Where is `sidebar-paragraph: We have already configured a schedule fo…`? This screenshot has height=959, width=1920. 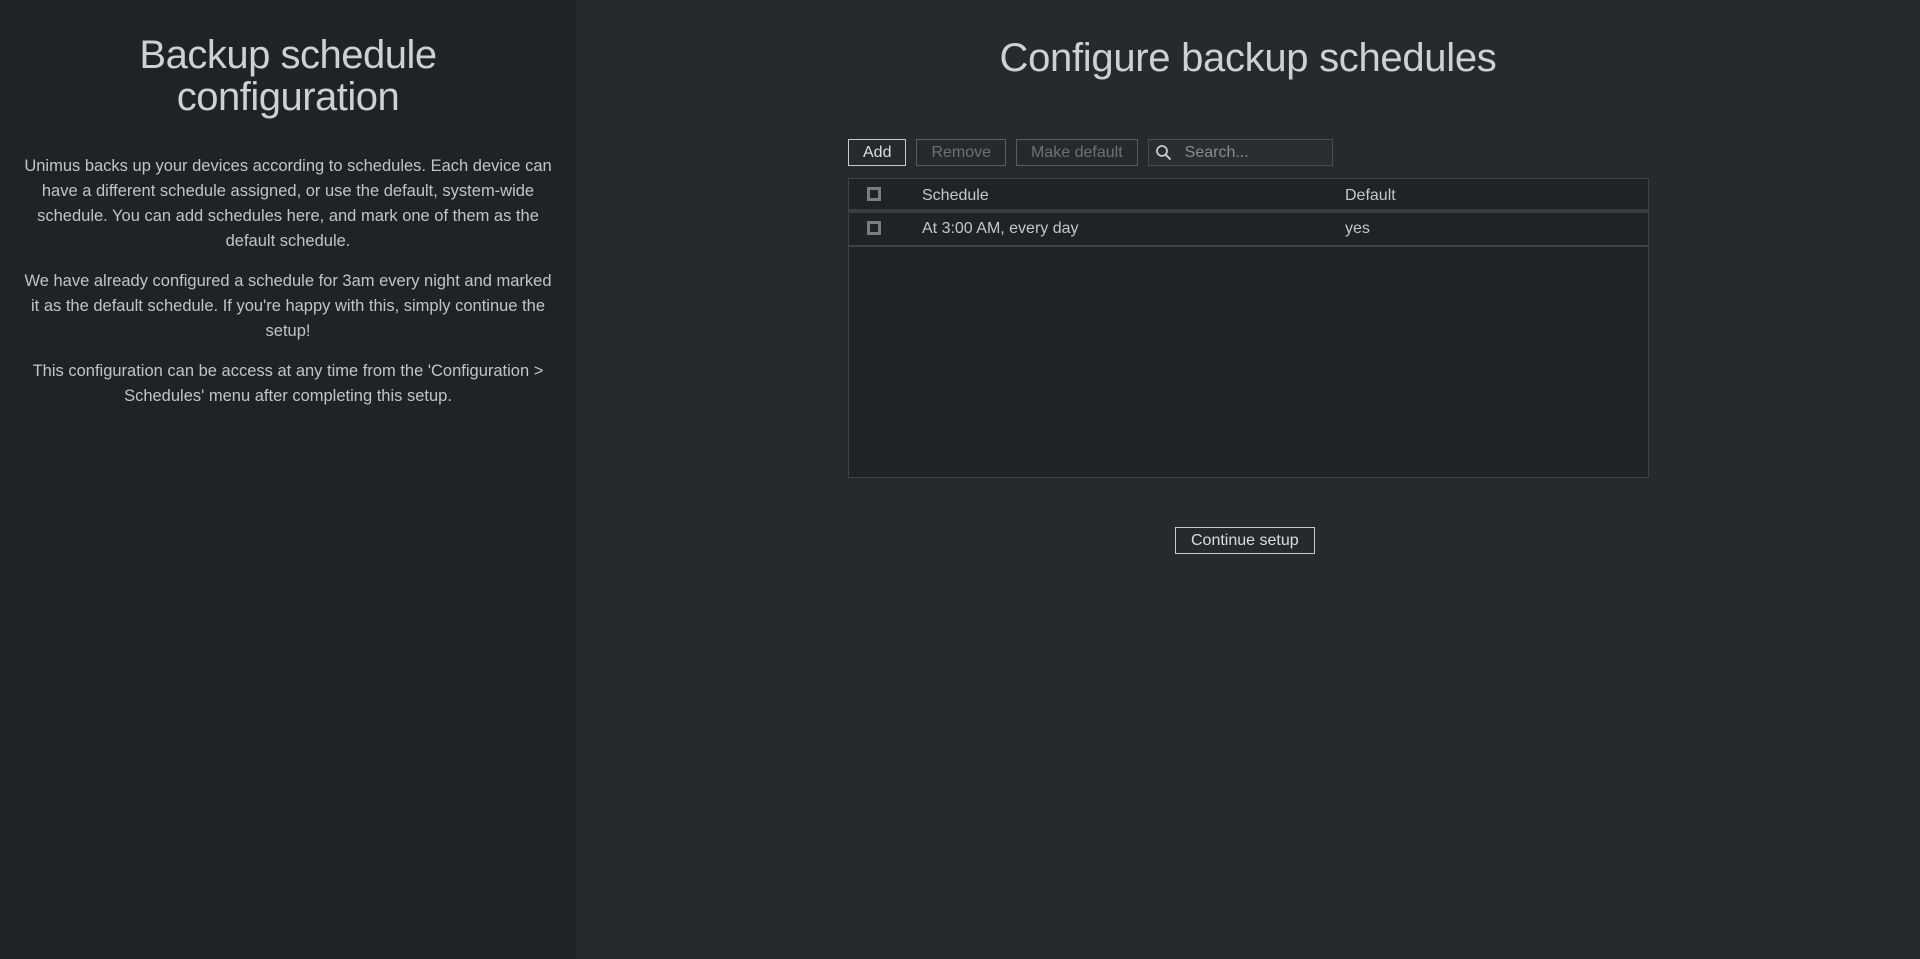
sidebar-paragraph: We have already configured a schedule fo… is located at coordinates (288, 306).